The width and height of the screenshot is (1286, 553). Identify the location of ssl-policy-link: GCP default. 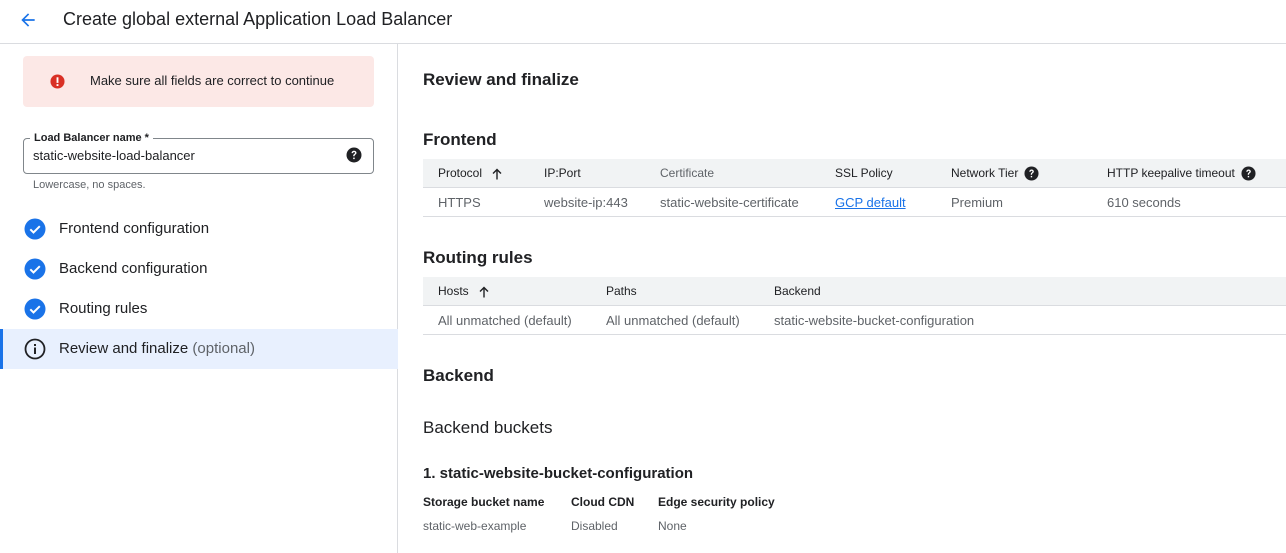
(870, 203).